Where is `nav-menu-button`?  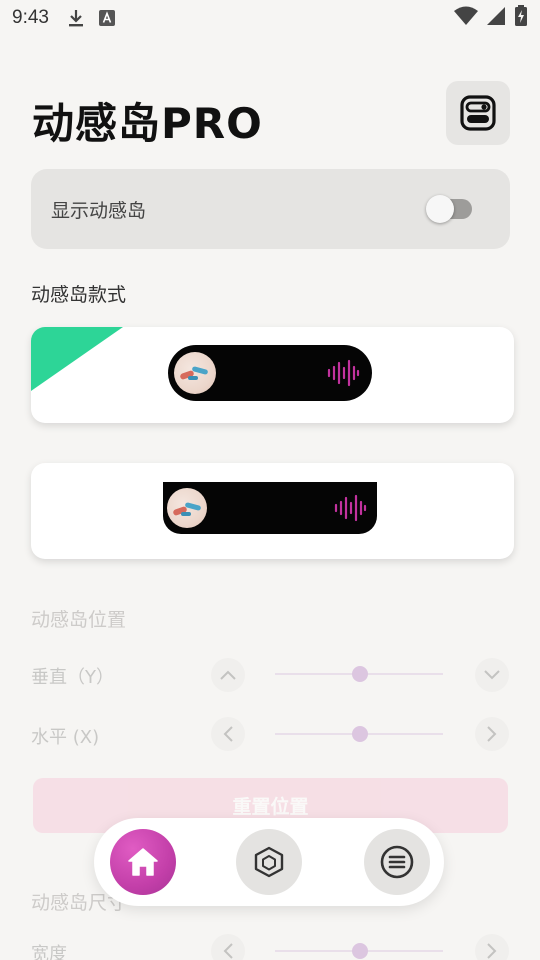
nav-menu-button is located at coordinates (397, 862).